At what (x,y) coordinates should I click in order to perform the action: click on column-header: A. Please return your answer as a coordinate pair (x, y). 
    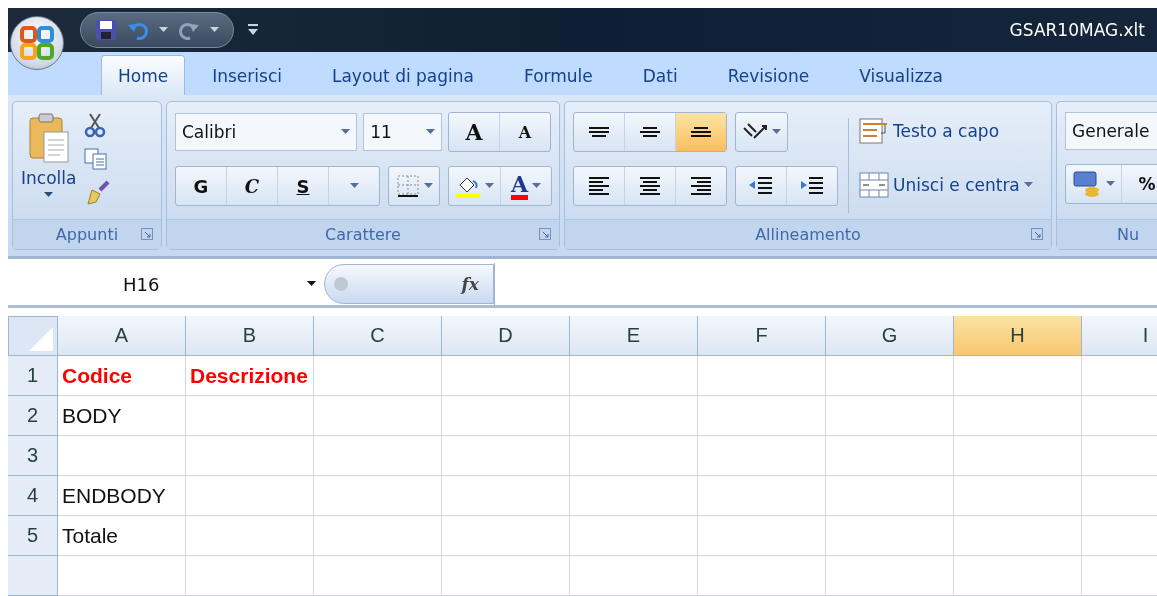
    Looking at the image, I should click on (122, 336).